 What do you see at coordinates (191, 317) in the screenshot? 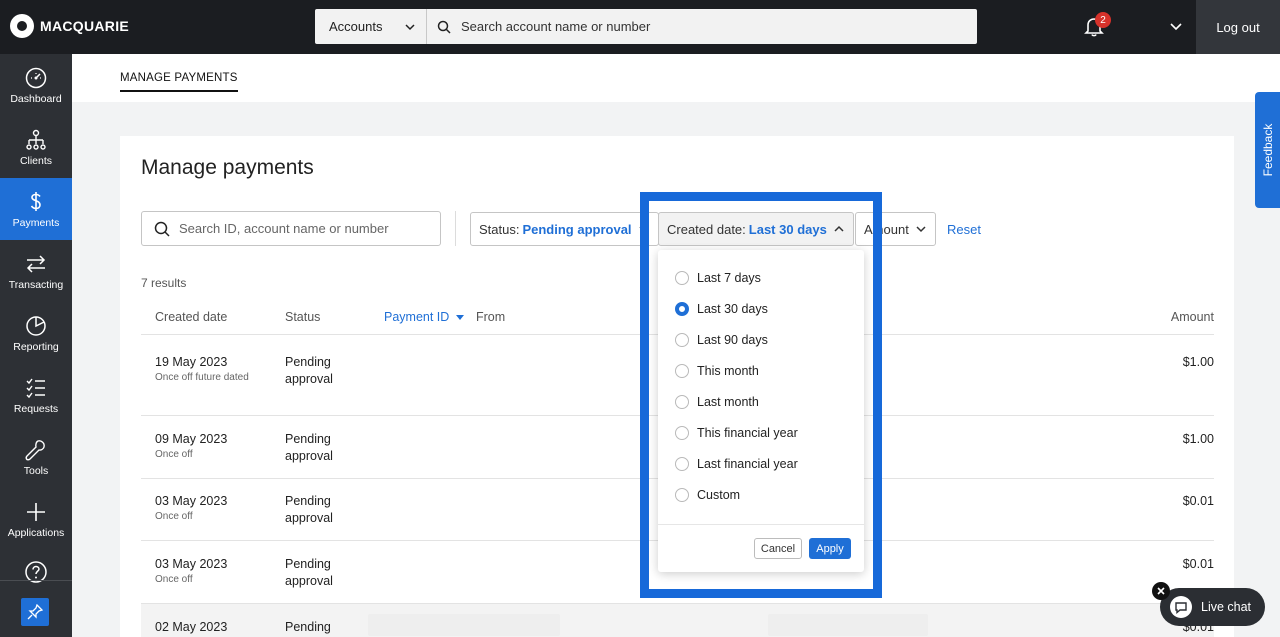
I see `column-header-created-date: Created date` at bounding box center [191, 317].